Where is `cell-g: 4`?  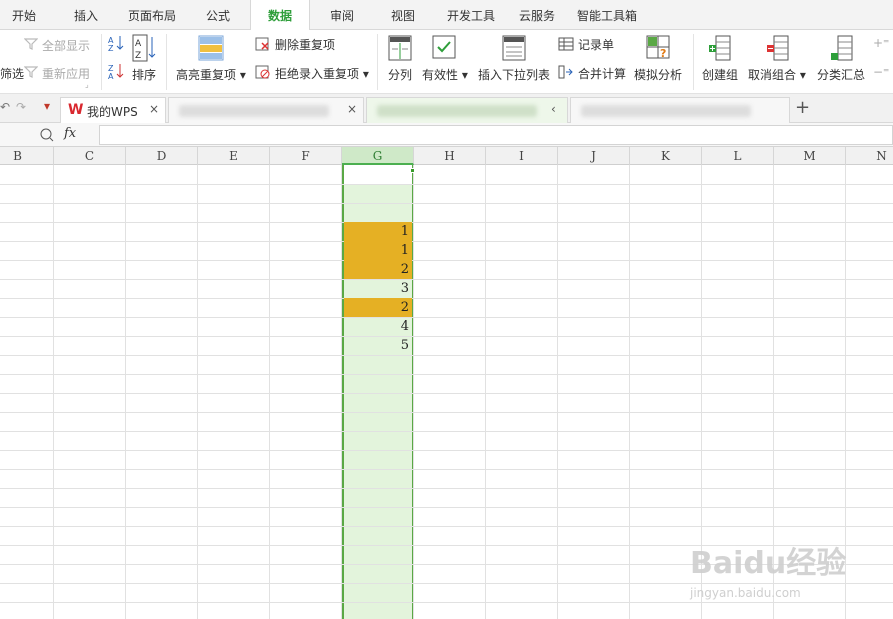 cell-g: 4 is located at coordinates (378, 326).